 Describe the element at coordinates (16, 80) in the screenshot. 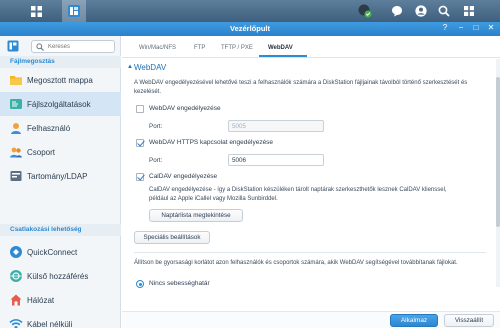

I see `folder-icon` at that location.